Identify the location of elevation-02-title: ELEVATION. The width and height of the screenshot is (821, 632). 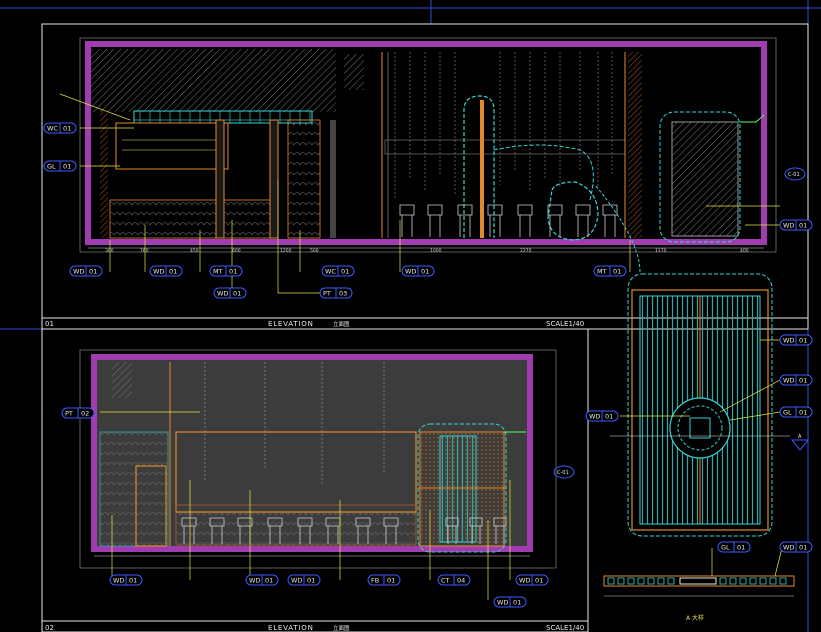
(291, 628).